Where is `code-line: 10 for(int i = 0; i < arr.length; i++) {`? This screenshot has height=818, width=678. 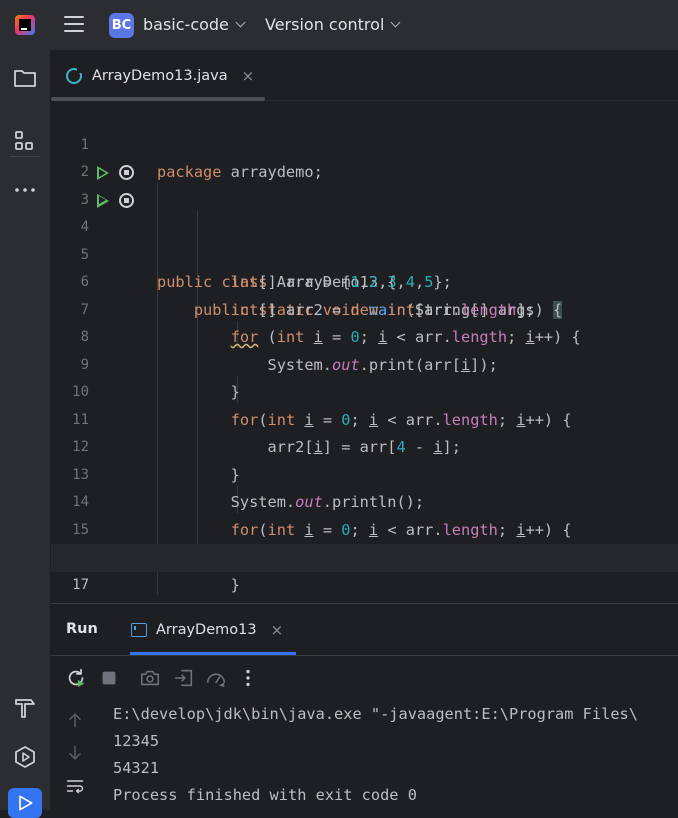
code-line: 10 for(int i = 0; i < arr.length; i++) { is located at coordinates (364, 390).